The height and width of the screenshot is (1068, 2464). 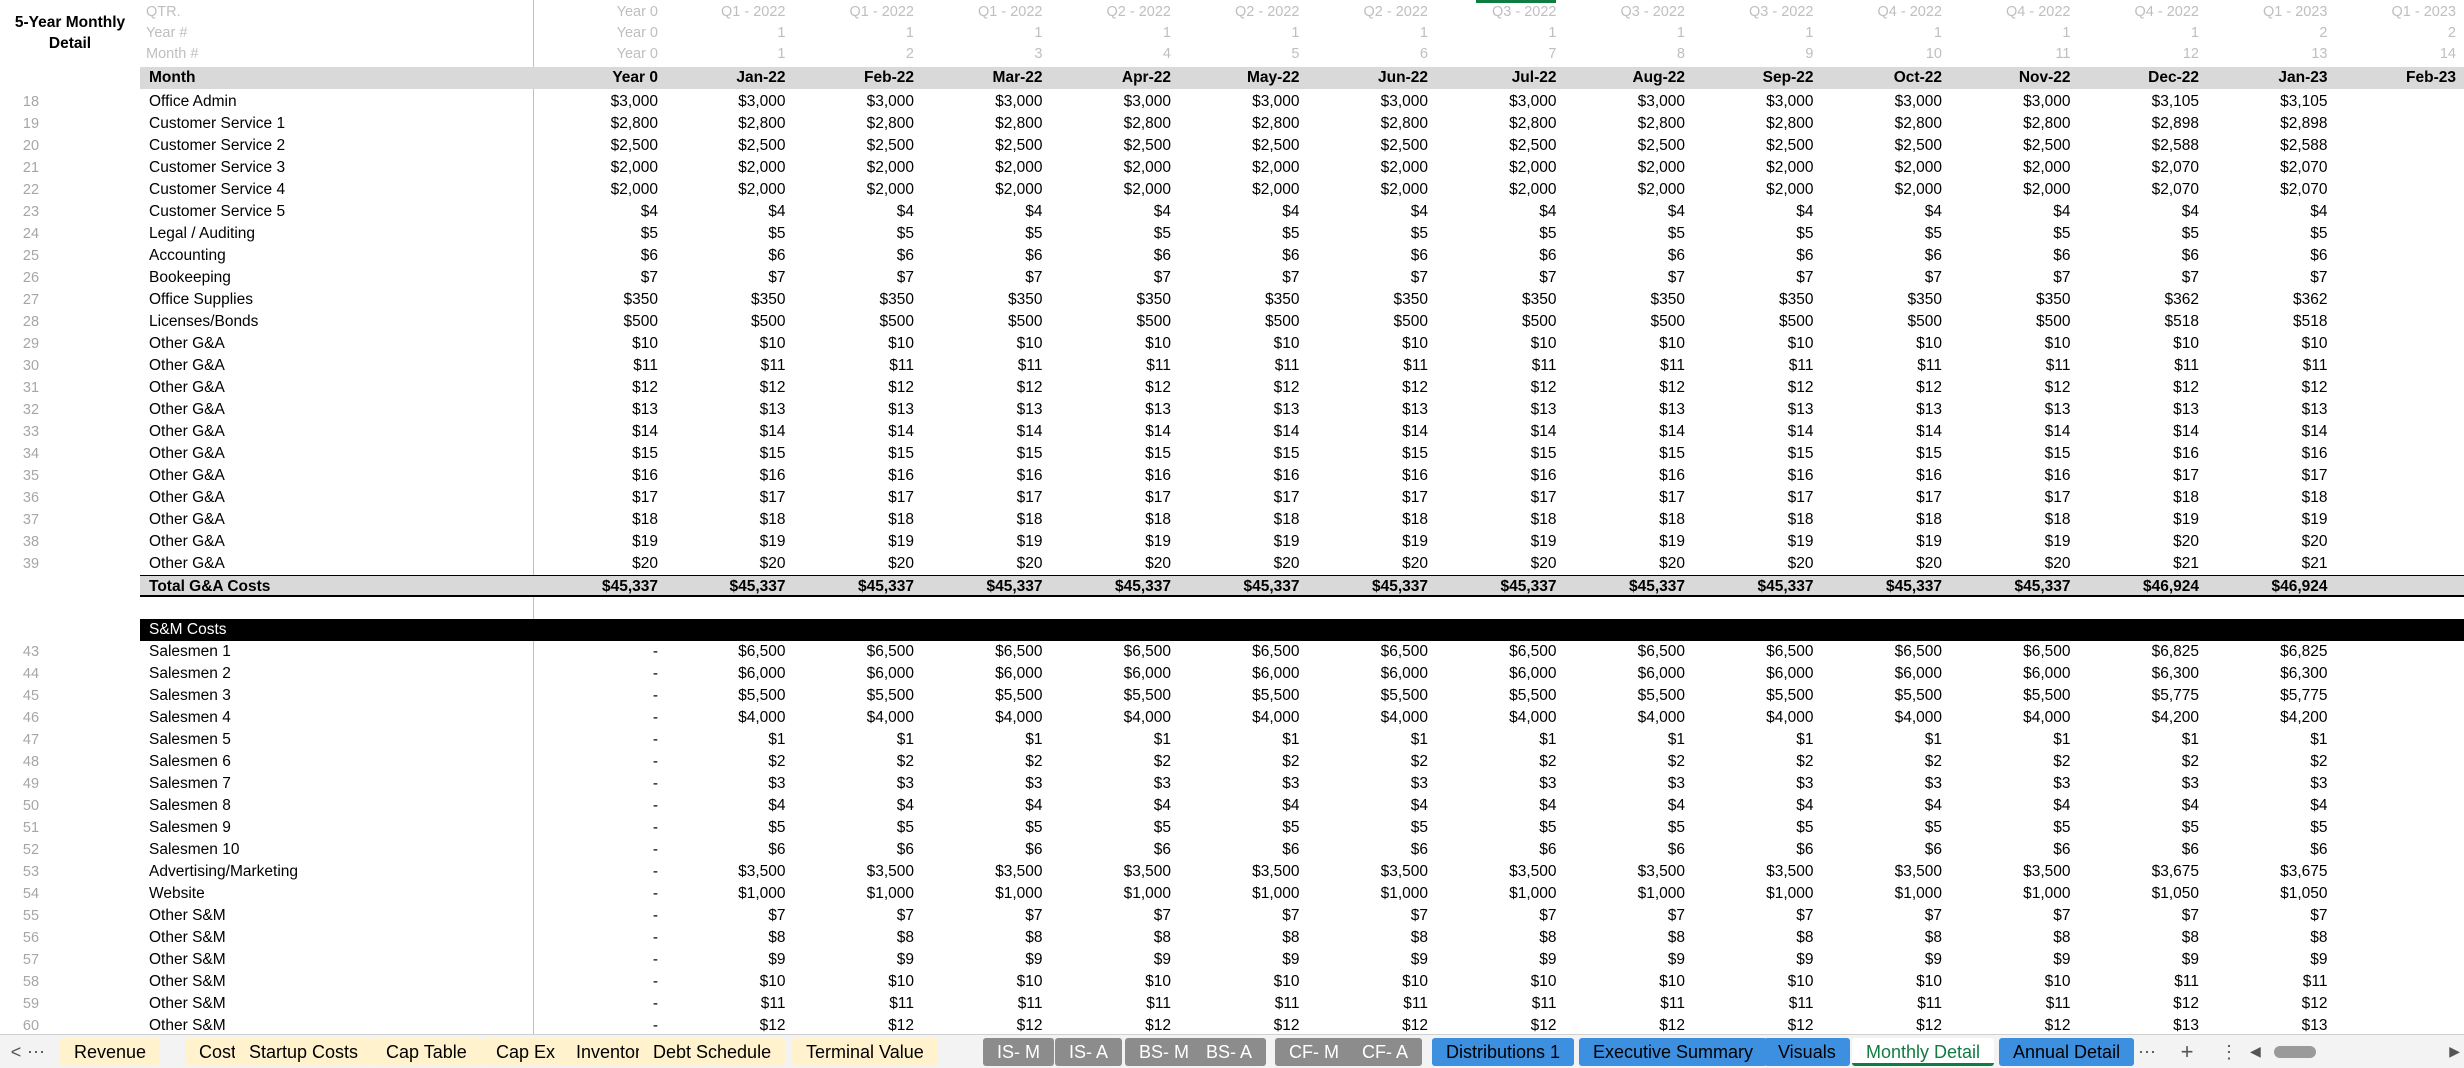 What do you see at coordinates (598, 1004) in the screenshot?
I see `year0-value-cell: -` at bounding box center [598, 1004].